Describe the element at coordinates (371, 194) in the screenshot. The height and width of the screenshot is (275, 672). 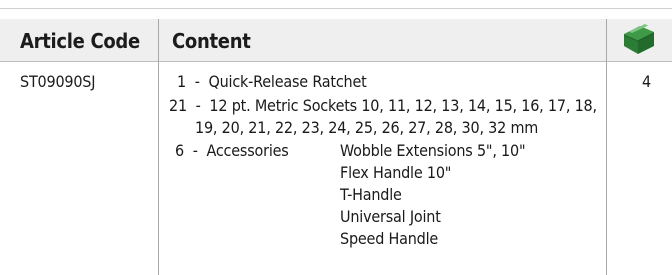
I see `accessory-item: T-Handle` at that location.